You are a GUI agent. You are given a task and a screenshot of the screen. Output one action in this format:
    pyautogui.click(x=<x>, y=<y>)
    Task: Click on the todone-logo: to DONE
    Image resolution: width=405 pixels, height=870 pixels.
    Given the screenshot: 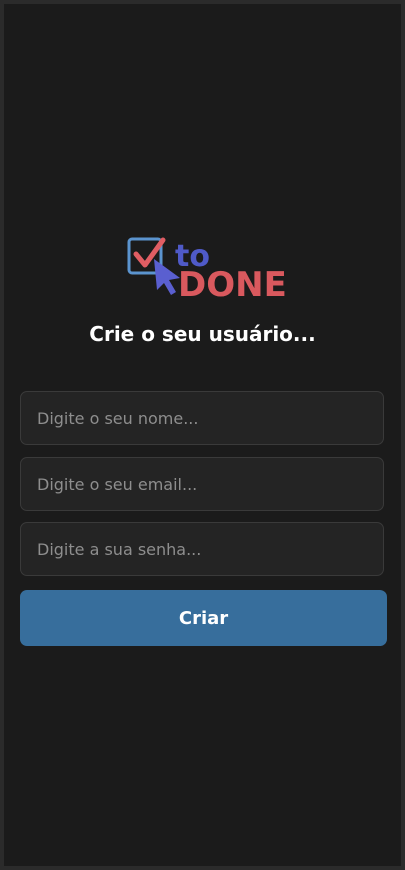 What is the action you would take?
    pyautogui.click(x=208, y=267)
    